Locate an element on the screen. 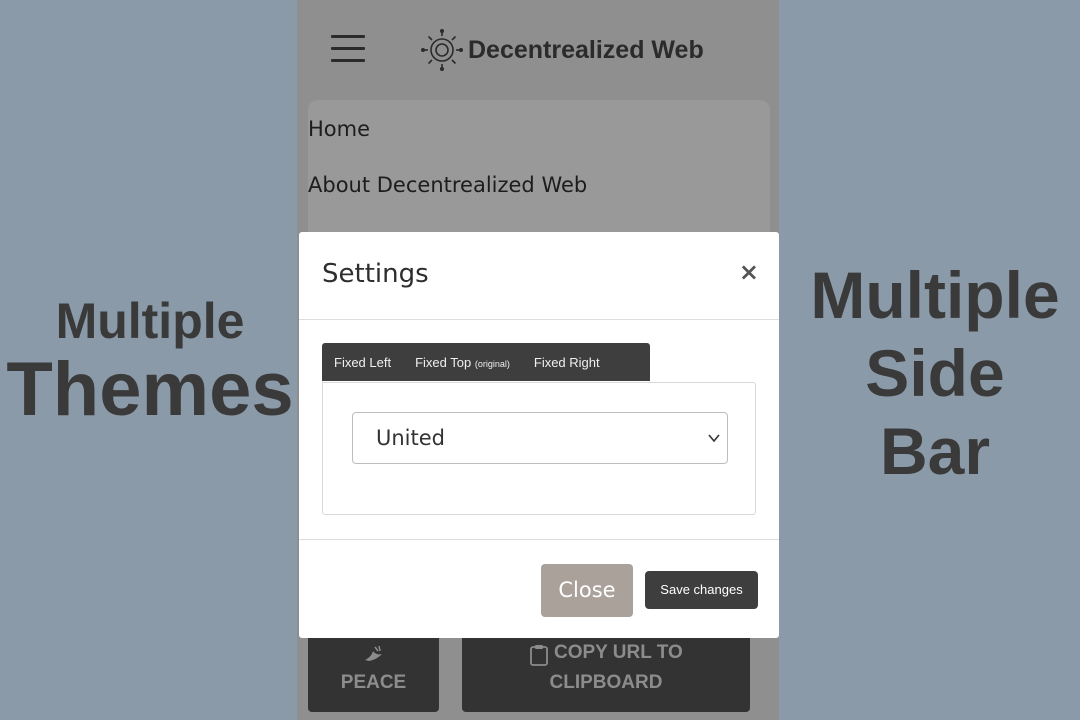 Image resolution: width=1080 pixels, height=720 pixels. promo-left-line1: Multiple is located at coordinates (150, 321).